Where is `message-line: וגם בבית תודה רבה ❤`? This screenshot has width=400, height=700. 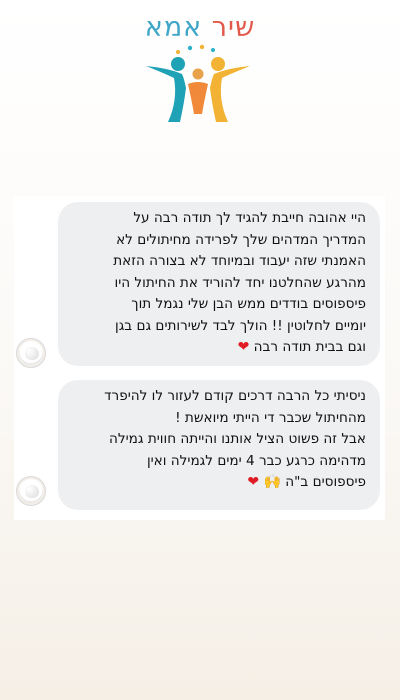
message-line: וגם בבית תודה רבה ❤ is located at coordinates (218, 348).